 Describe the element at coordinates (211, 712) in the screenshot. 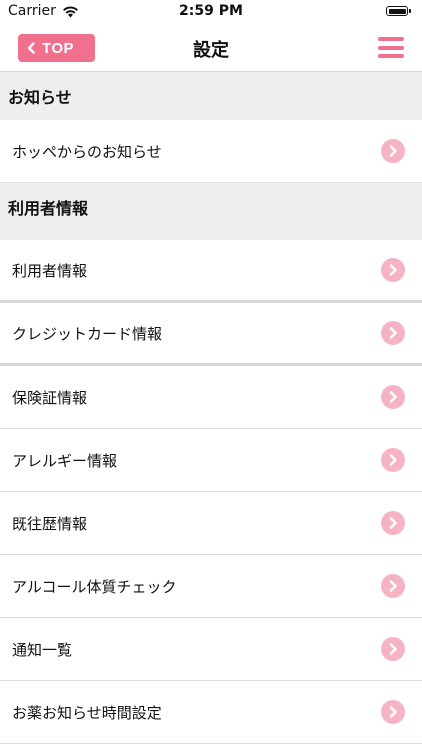

I see `list-item-medicine-reminder: お薬お知らせ時間設定` at that location.